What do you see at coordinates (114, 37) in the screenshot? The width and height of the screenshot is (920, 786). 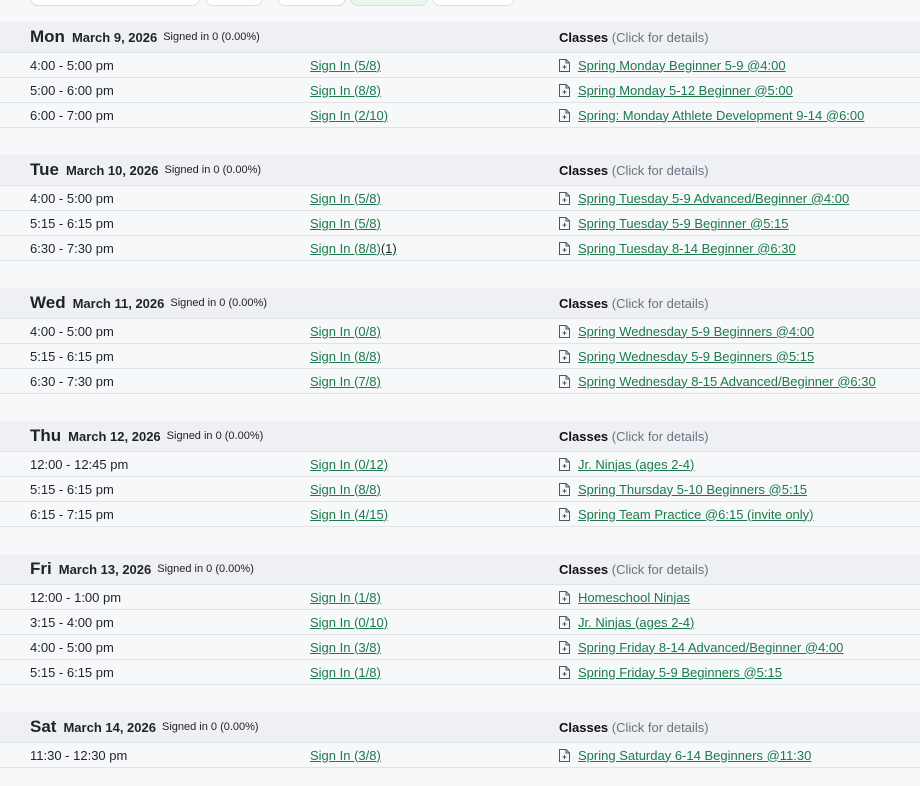 I see `day-date: March 9, 2026` at bounding box center [114, 37].